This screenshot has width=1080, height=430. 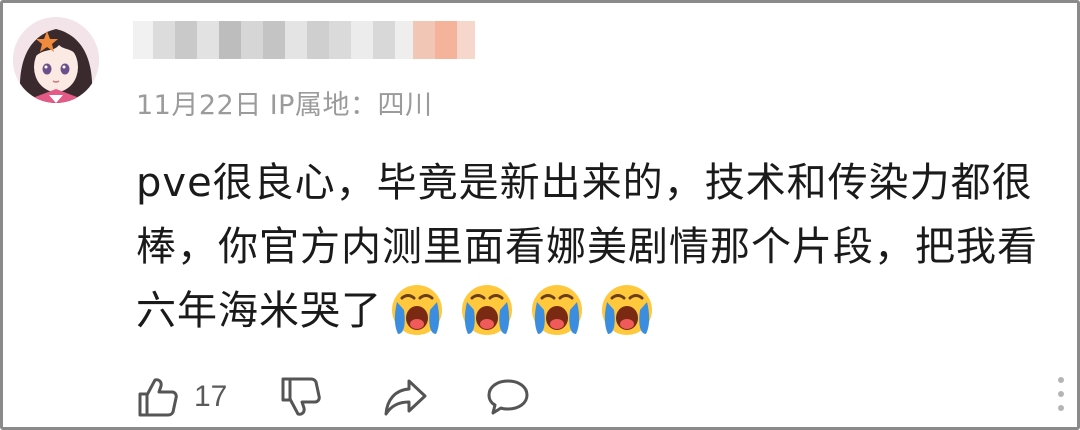 What do you see at coordinates (259, 311) in the screenshot?
I see `content-line-text: 六年海米哭了` at bounding box center [259, 311].